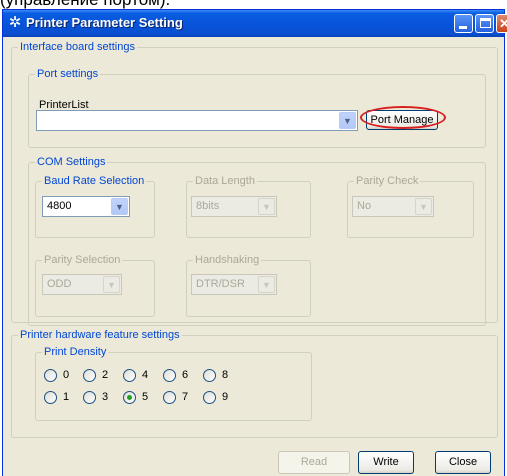  I want to click on density-option-7: 7, so click(180, 398).